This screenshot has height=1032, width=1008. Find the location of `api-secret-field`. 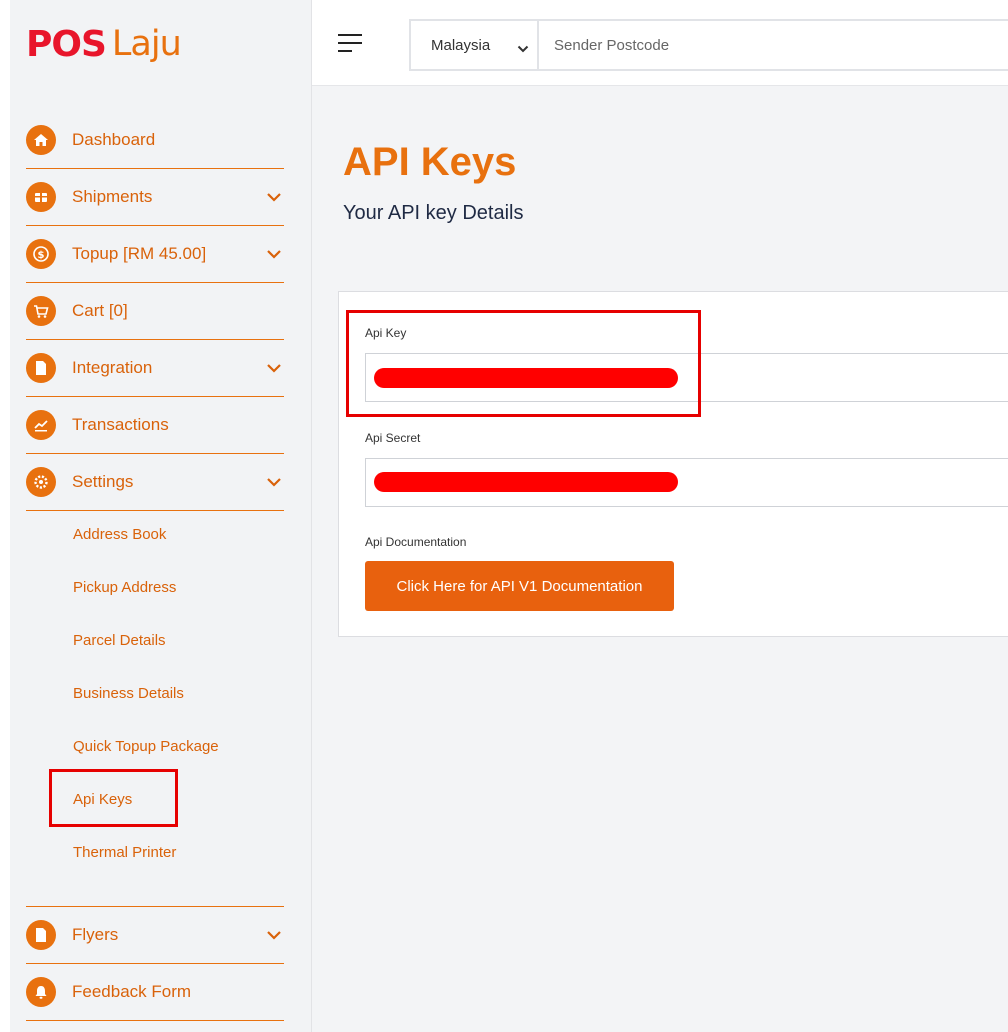

api-secret-field is located at coordinates (686, 482).